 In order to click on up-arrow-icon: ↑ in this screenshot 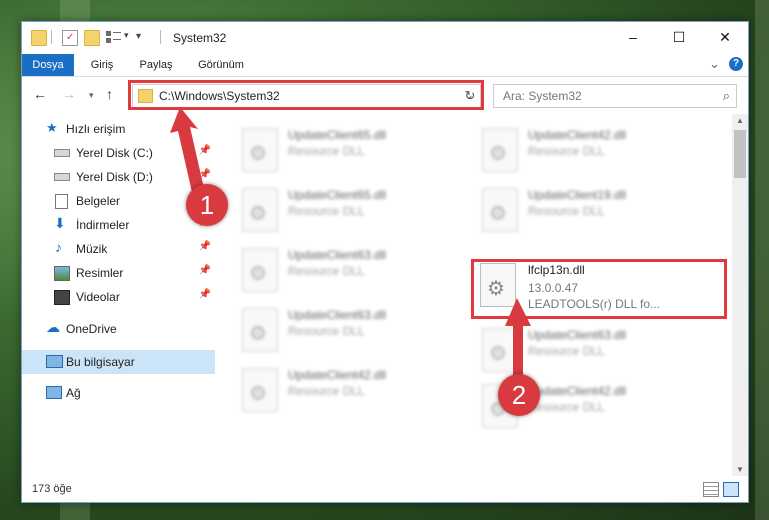, I will do `click(109, 94)`.